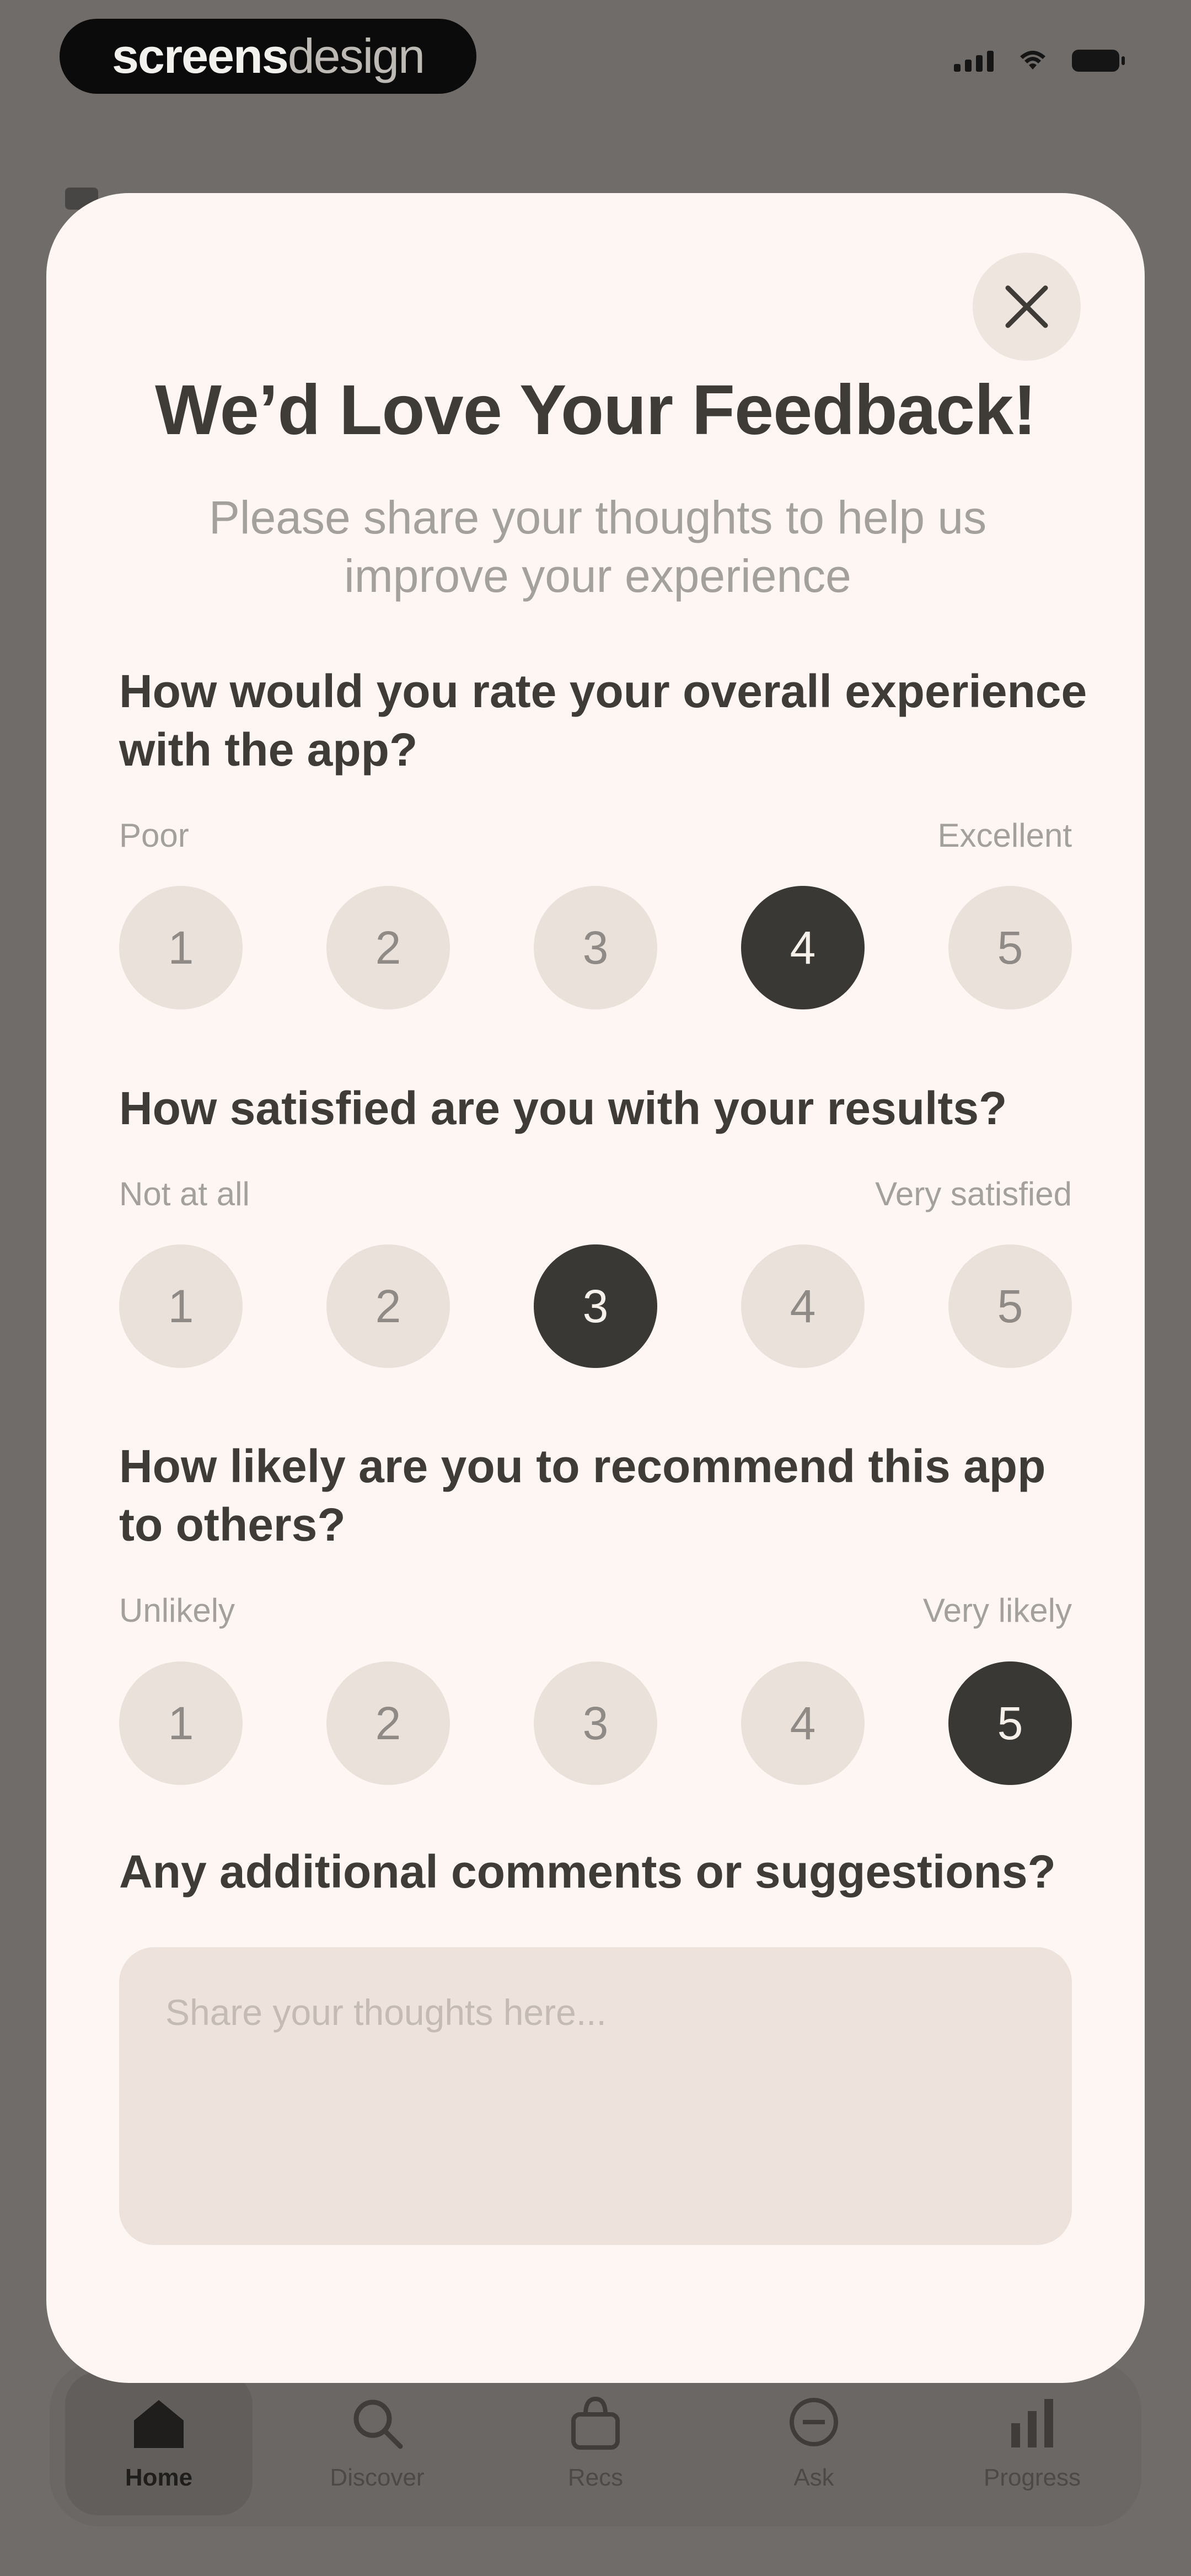 The image size is (1191, 2576). Describe the element at coordinates (973, 1193) in the screenshot. I see `scale-high-label: Very satisfied` at that location.